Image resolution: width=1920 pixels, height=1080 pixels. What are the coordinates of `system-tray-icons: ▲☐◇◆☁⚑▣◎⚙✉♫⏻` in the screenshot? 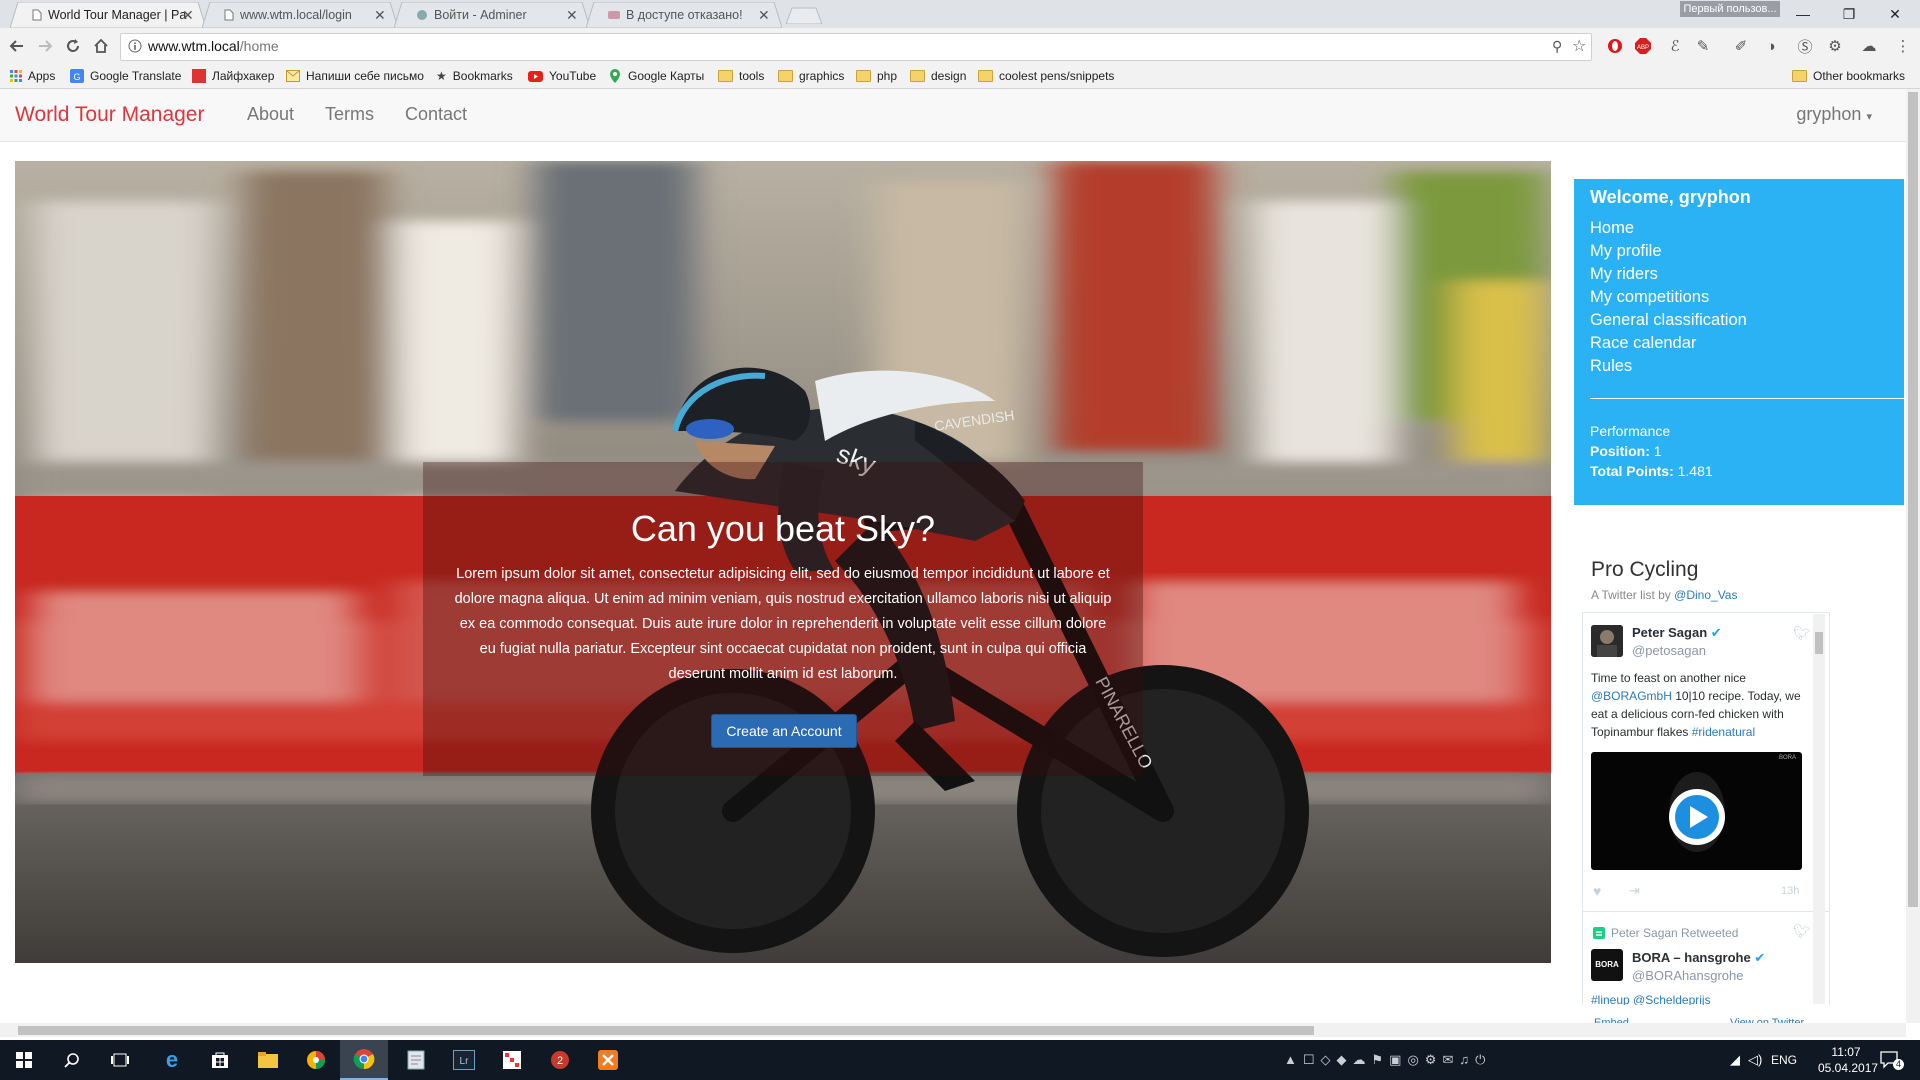 It's located at (1387, 1060).